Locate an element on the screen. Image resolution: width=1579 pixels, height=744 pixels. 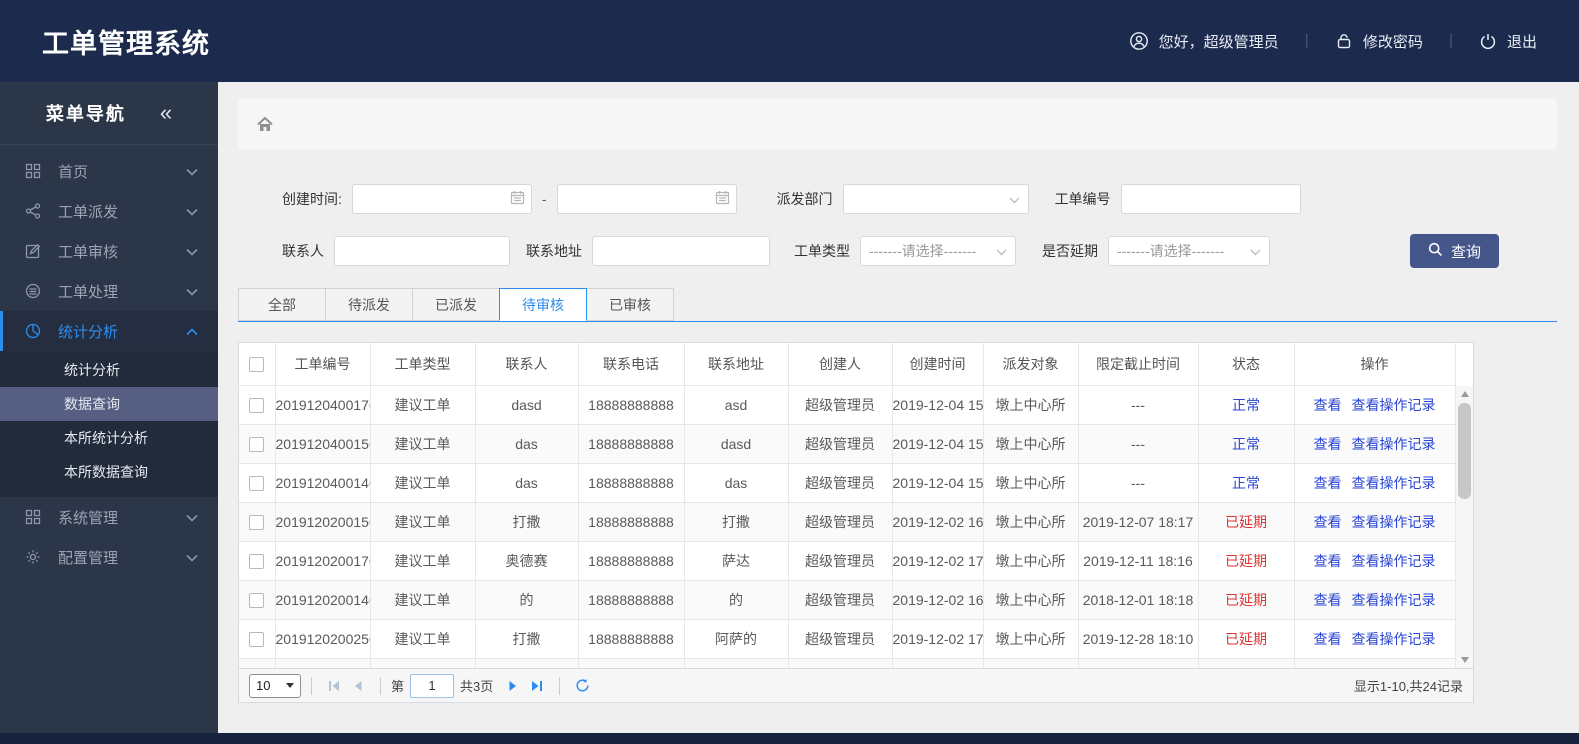
status-badge: 已延期 is located at coordinates (1246, 599).